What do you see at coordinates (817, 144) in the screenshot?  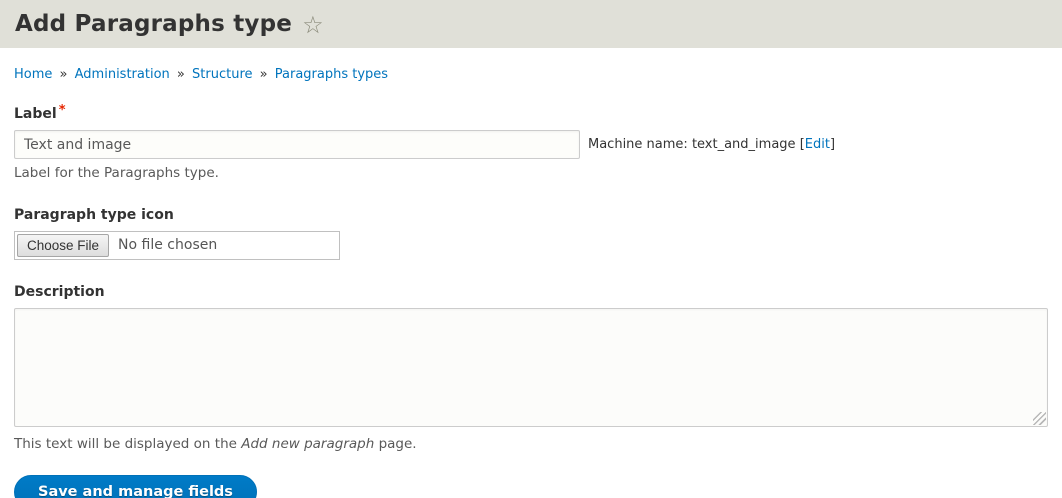 I see `machine-name-edit-link: Edit` at bounding box center [817, 144].